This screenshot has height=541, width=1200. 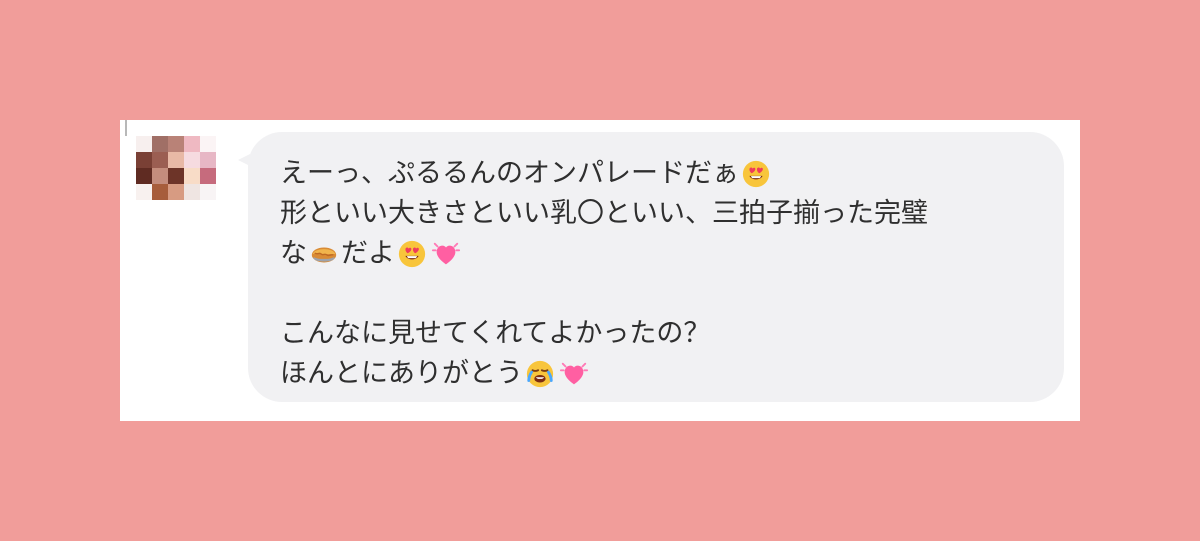 I want to click on message-line-1: えーっ、ぷるるんのオンパレードだぁ, so click(x=660, y=174).